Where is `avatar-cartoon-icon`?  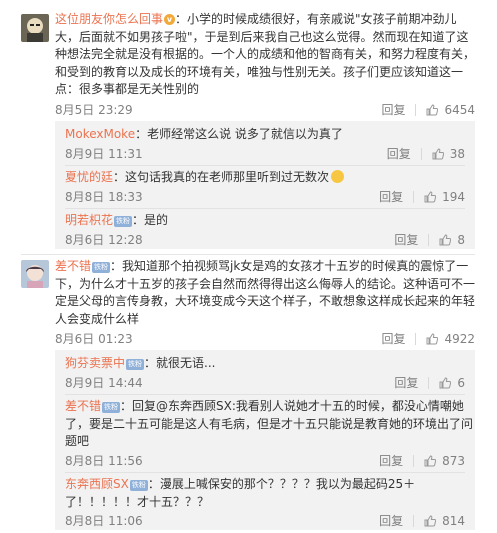
avatar-cartoon-icon is located at coordinates (35, 28).